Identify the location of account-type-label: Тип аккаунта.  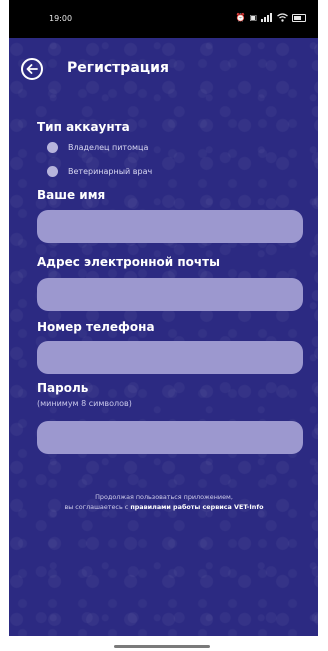
(83, 127).